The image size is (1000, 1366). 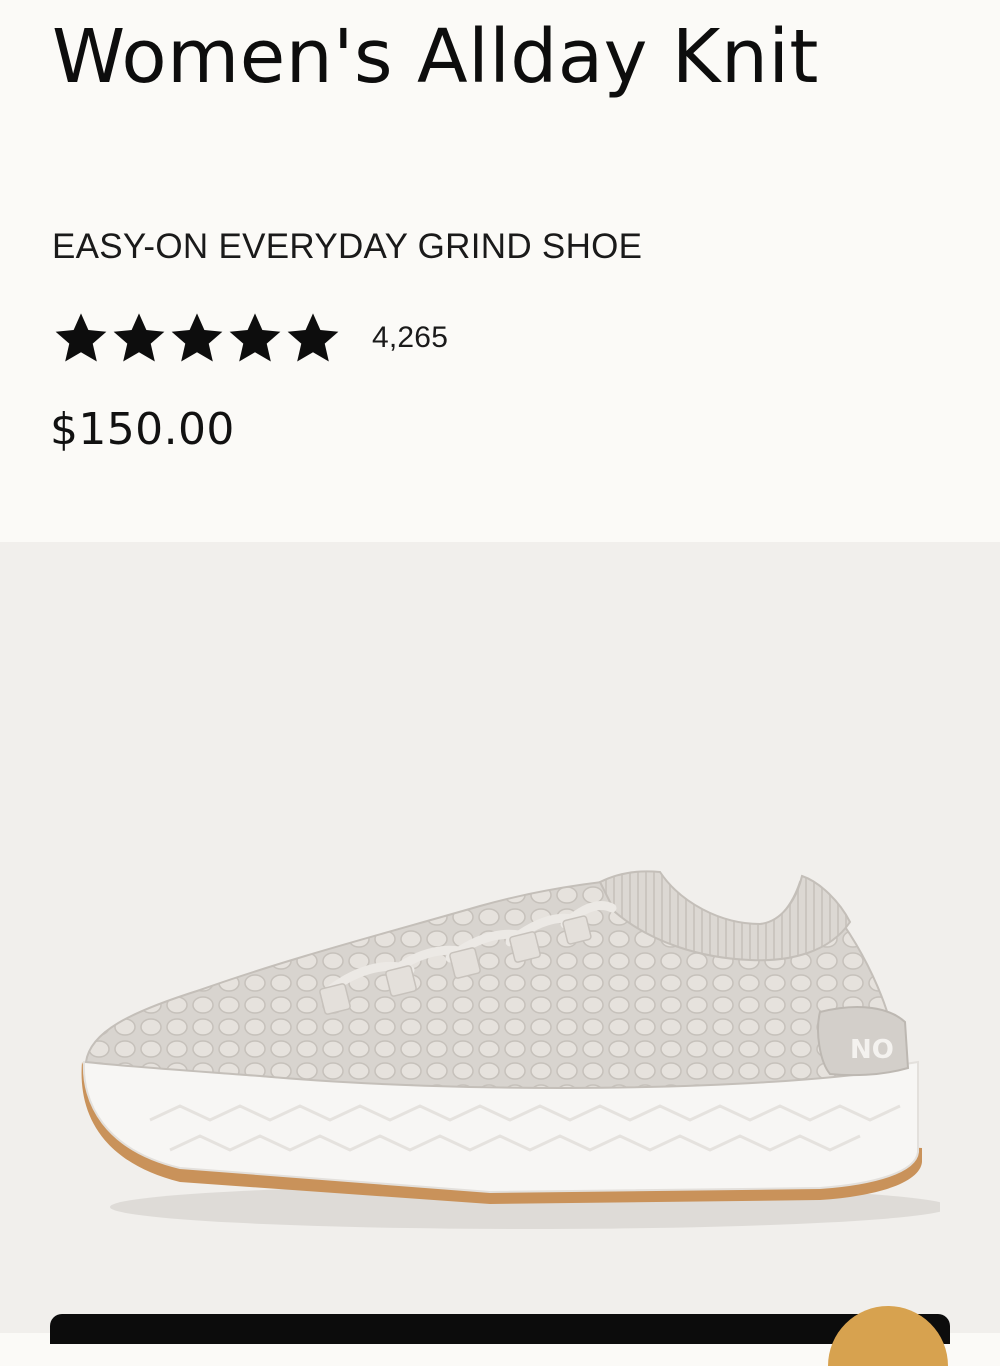 I want to click on star-rating, so click(x=197, y=338).